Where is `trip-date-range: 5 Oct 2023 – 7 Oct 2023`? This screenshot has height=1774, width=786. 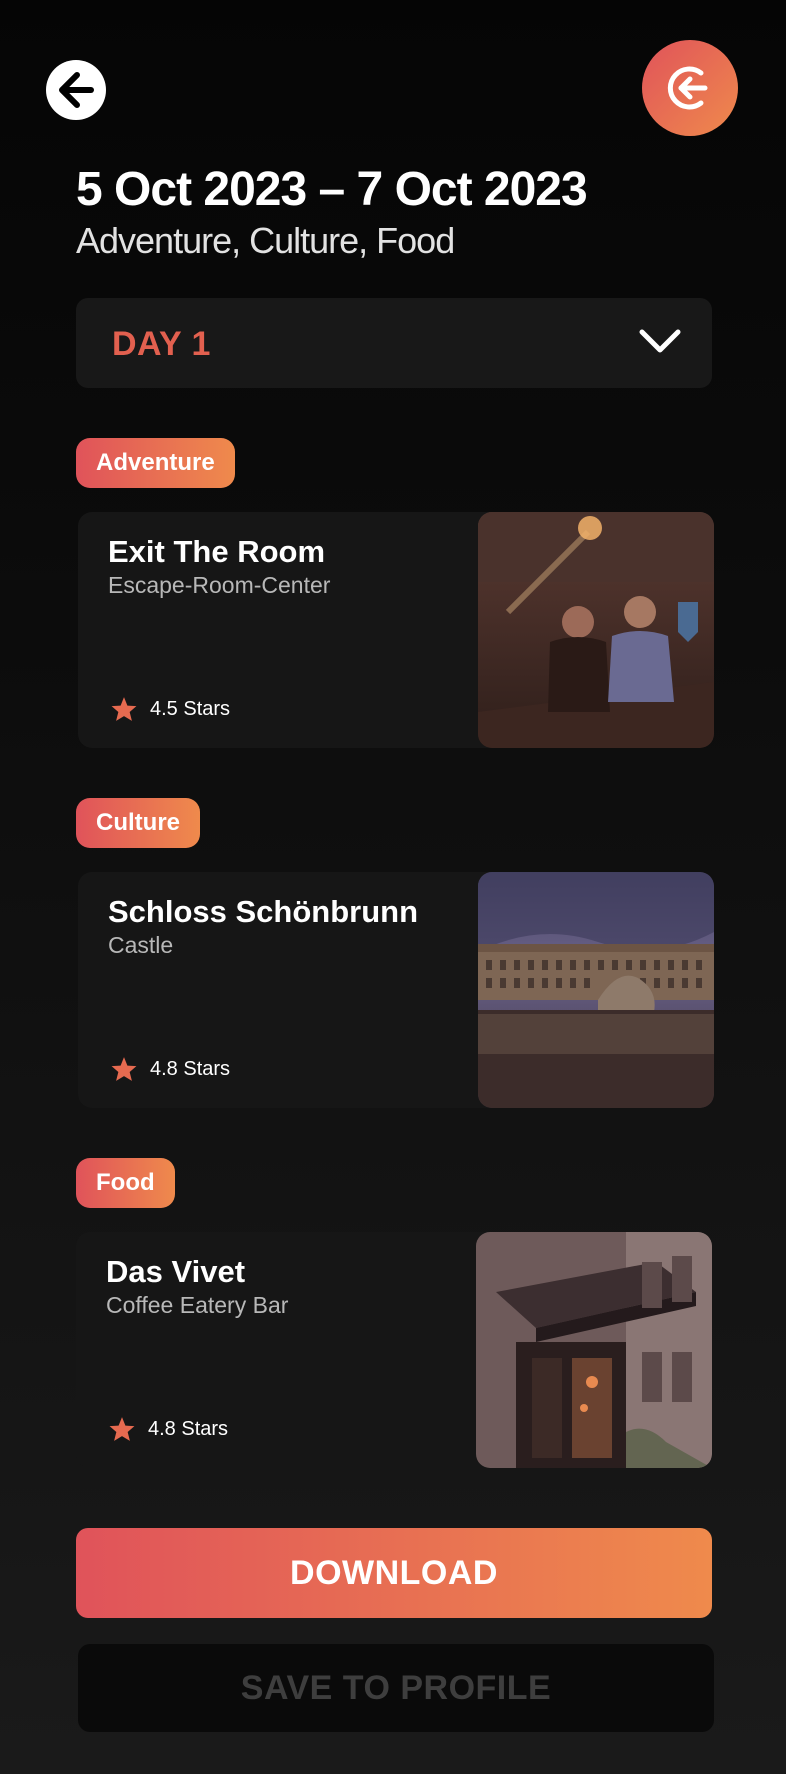
trip-date-range: 5 Oct 2023 – 7 Oct 2023 is located at coordinates (332, 189).